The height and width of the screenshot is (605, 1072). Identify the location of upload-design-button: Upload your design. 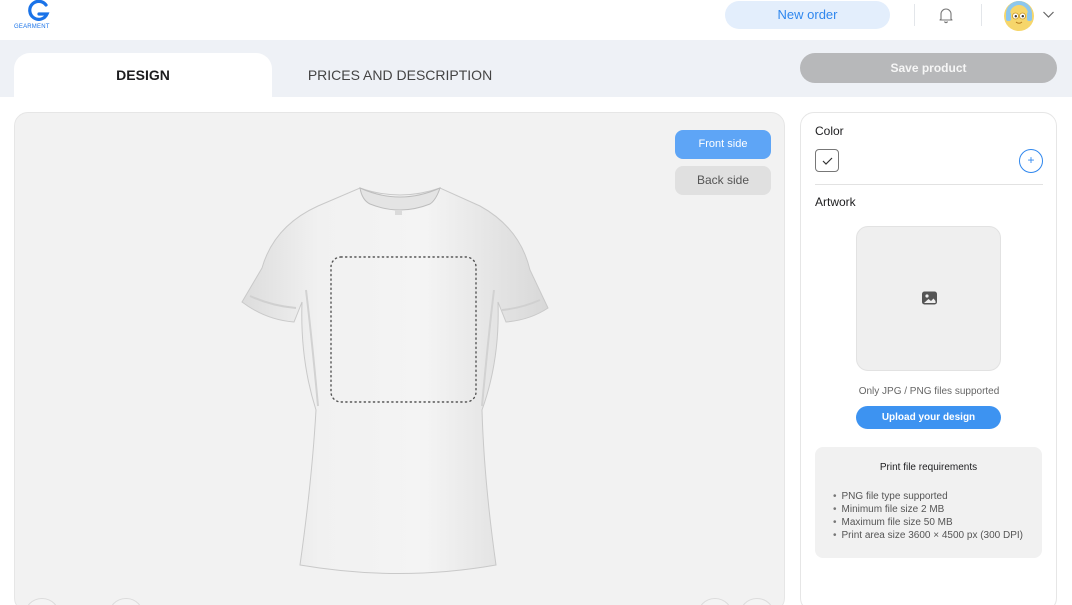
(928, 417).